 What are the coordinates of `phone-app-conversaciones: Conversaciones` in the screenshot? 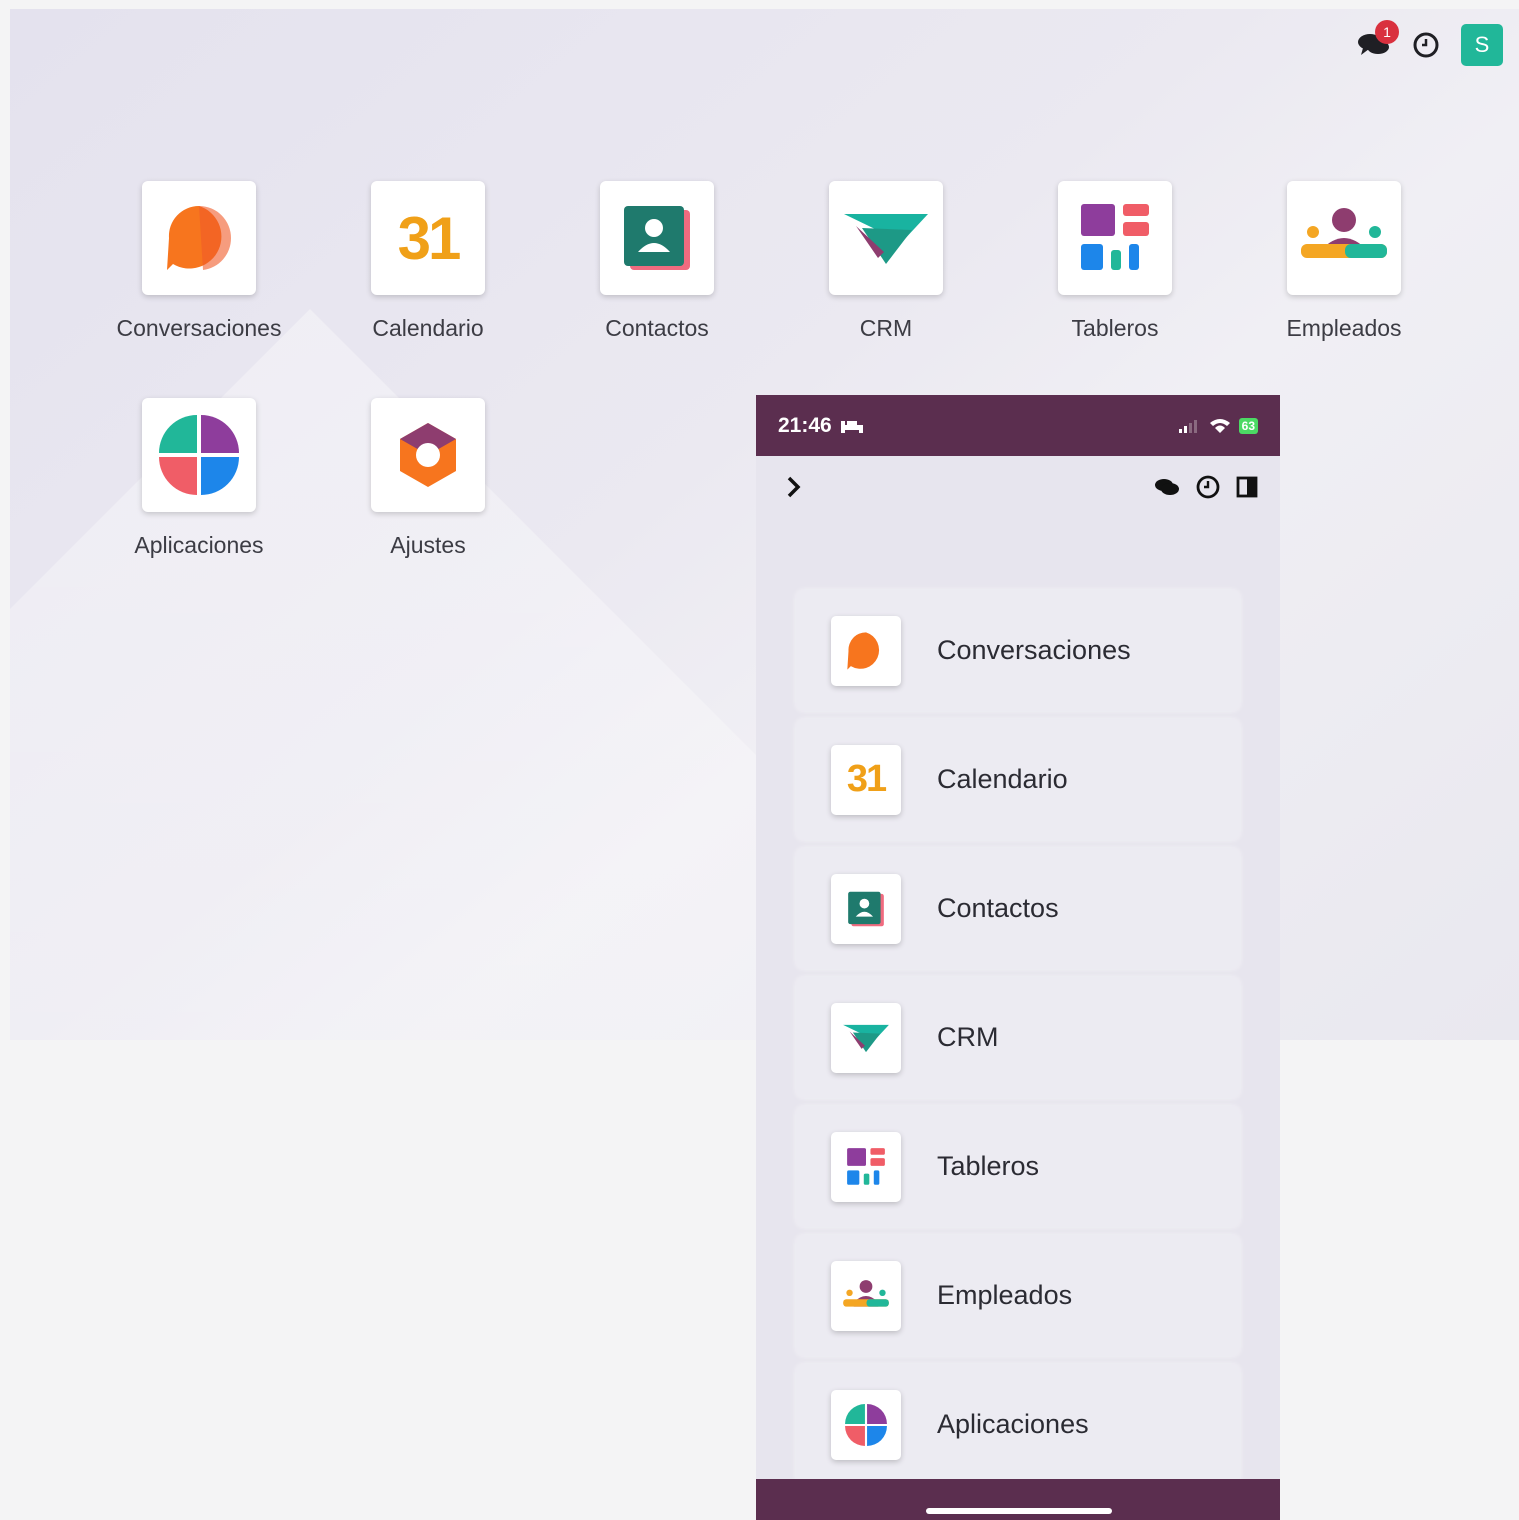 It's located at (1018, 650).